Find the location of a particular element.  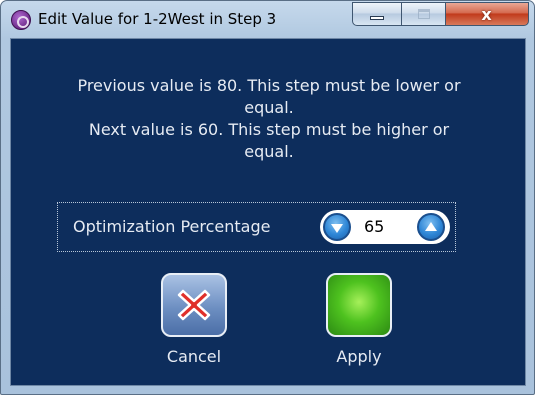

maximize-icon is located at coordinates (424, 14).